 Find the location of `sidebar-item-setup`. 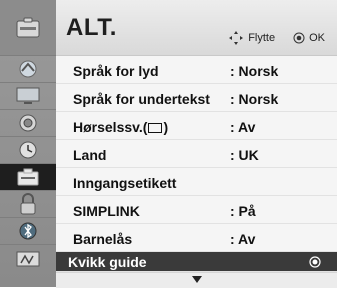

sidebar-item-setup is located at coordinates (28, 68).